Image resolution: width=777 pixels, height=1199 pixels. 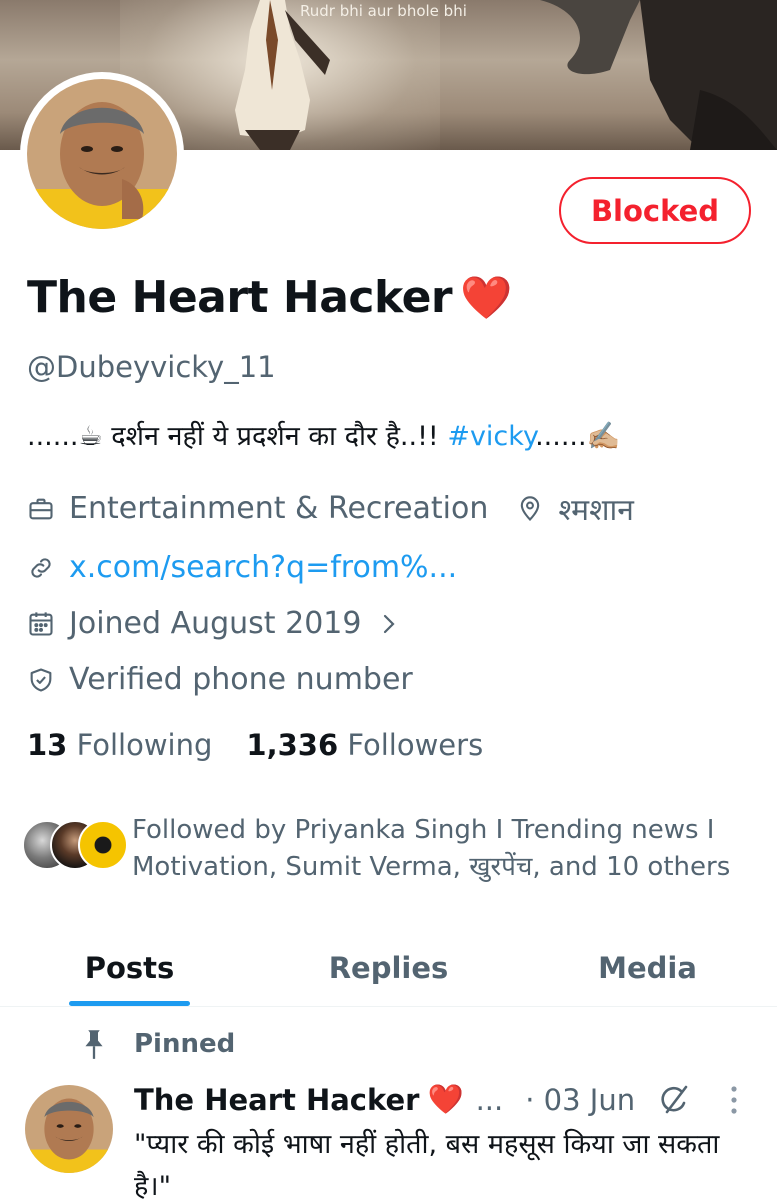 What do you see at coordinates (241, 679) in the screenshot?
I see `profile-verified-text: Verified phone number` at bounding box center [241, 679].